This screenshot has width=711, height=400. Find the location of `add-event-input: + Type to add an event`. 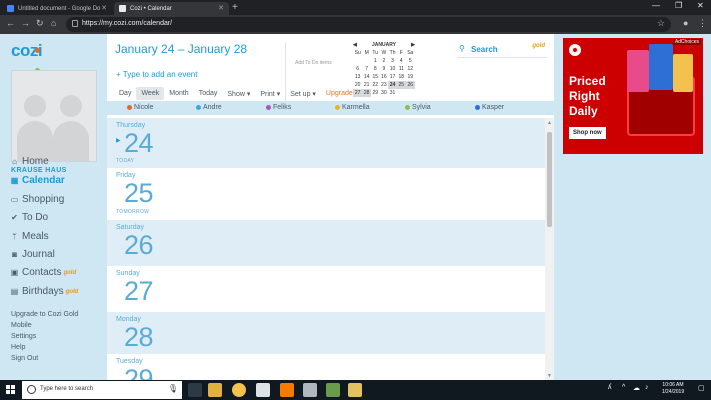

add-event-input: + Type to add an event is located at coordinates (156, 74).